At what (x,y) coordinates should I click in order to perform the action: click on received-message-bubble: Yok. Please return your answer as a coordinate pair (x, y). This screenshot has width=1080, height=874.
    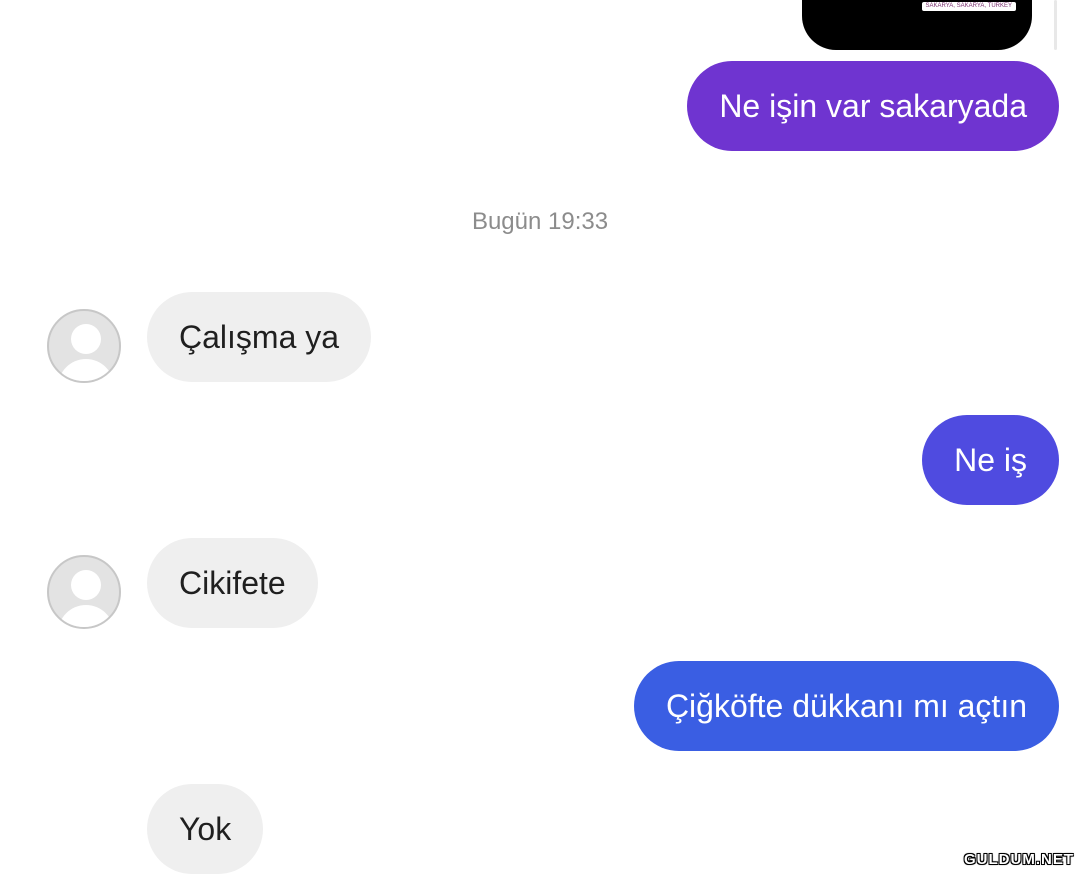
    Looking at the image, I should click on (205, 829).